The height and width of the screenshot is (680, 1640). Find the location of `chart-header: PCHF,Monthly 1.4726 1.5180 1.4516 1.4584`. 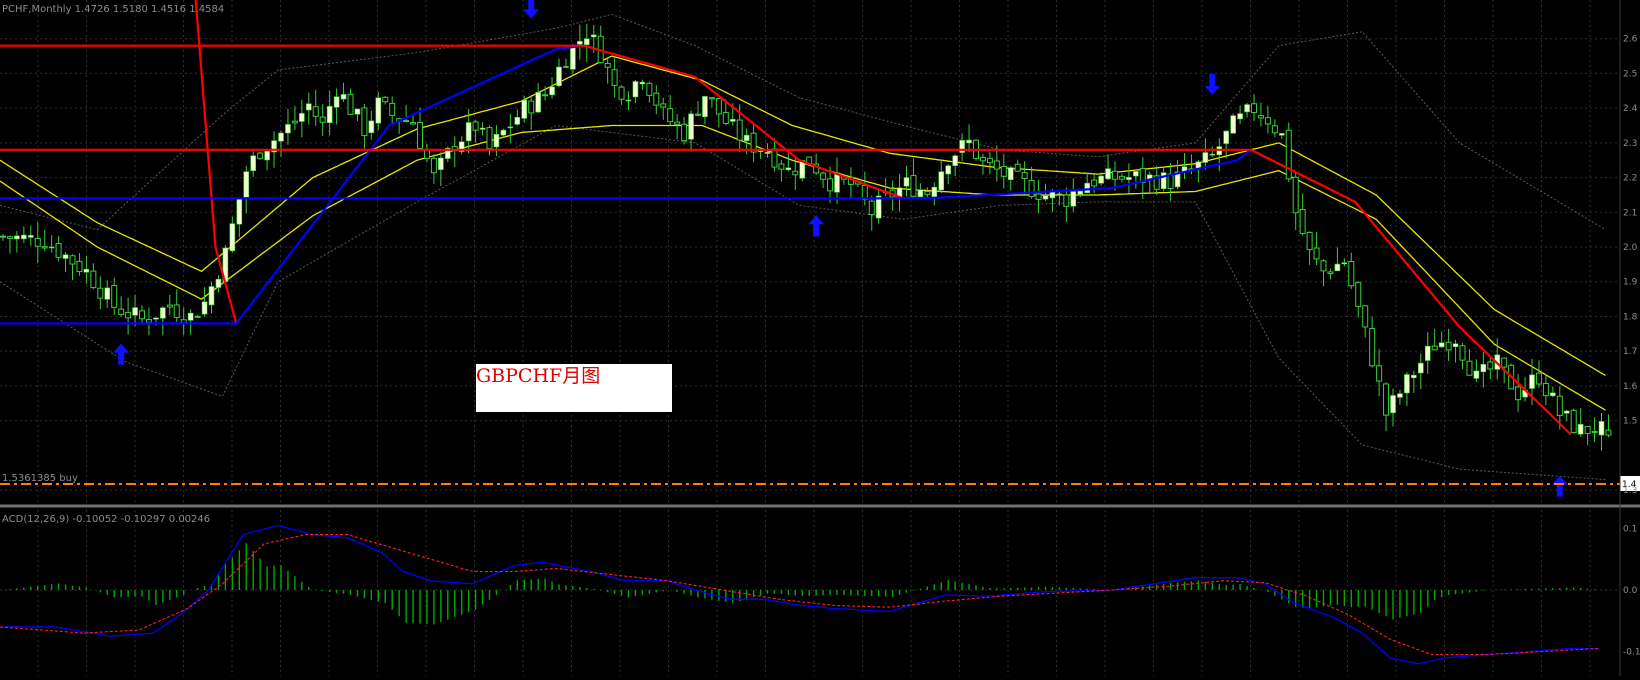

chart-header: PCHF,Monthly 1.4726 1.5180 1.4516 1.4584 is located at coordinates (113, 9).